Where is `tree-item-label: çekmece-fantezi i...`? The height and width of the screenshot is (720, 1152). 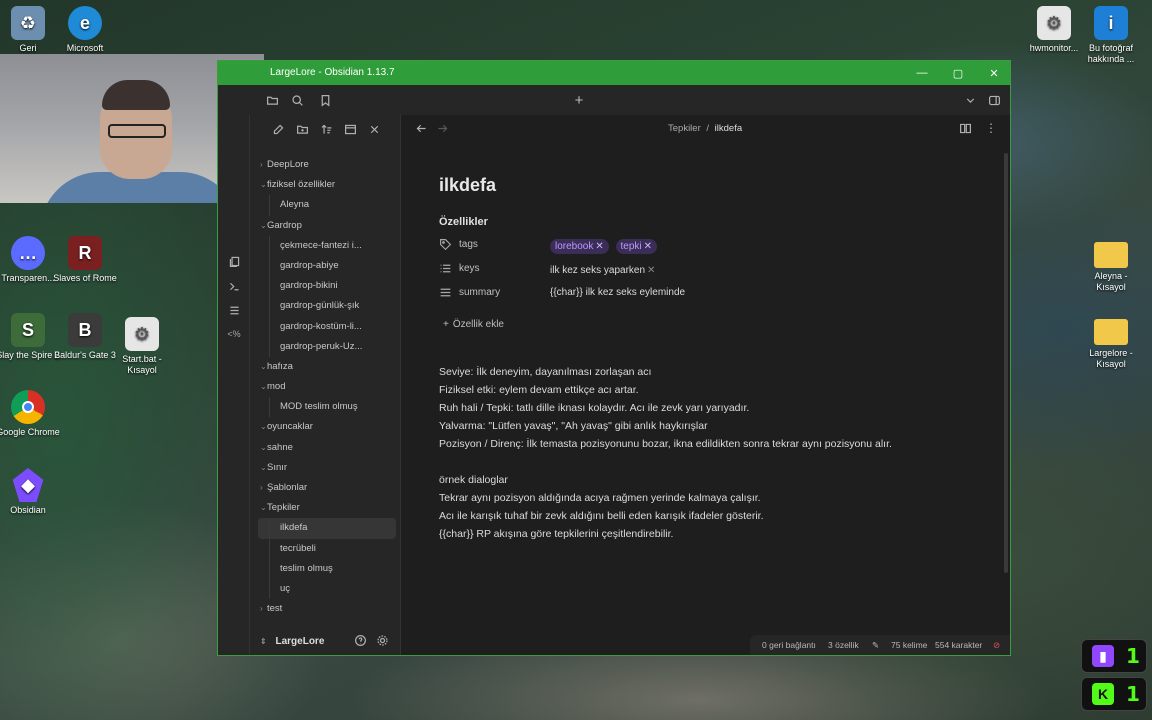
tree-item-label: çekmece-fantezi i... is located at coordinates (321, 245).